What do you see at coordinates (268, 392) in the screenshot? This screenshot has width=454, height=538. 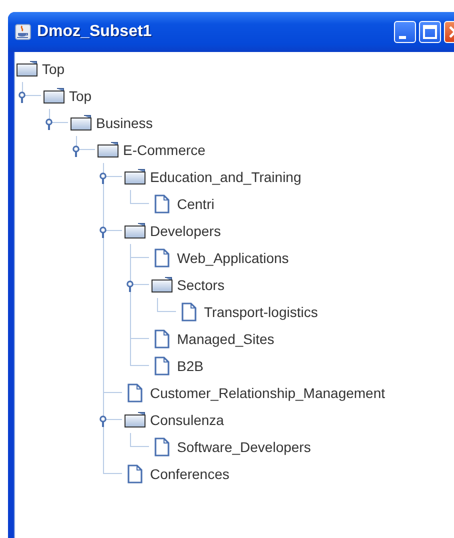 I see `tree-node-label: Customer_Relationship_Management` at bounding box center [268, 392].